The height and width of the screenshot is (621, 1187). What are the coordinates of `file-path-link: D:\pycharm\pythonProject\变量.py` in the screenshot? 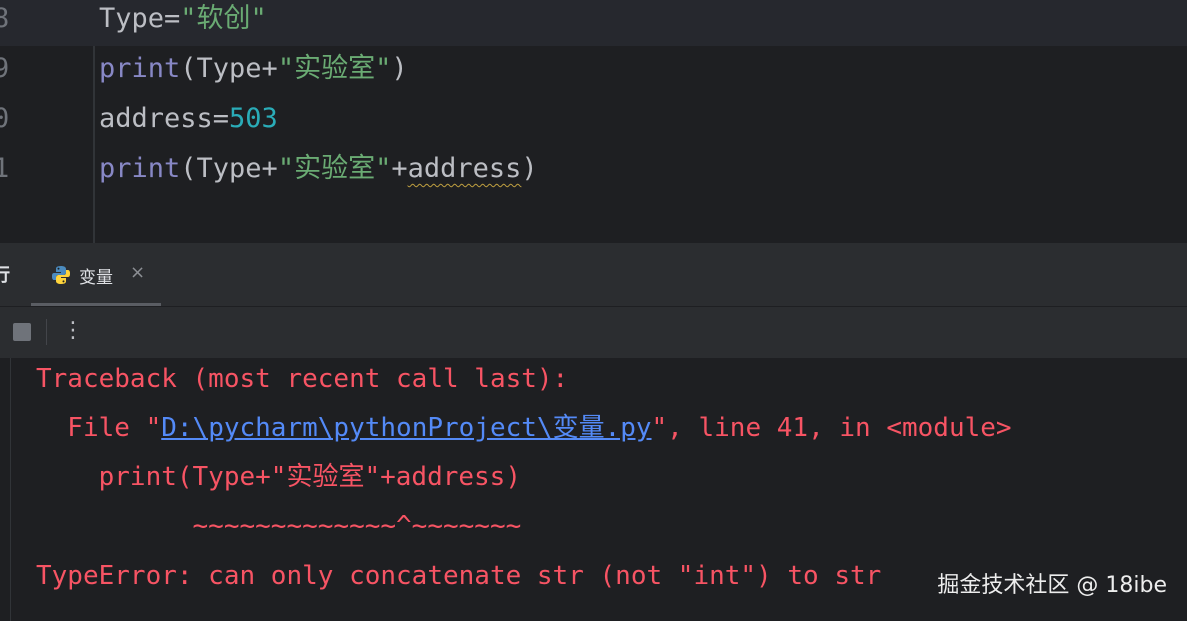 It's located at (406, 428).